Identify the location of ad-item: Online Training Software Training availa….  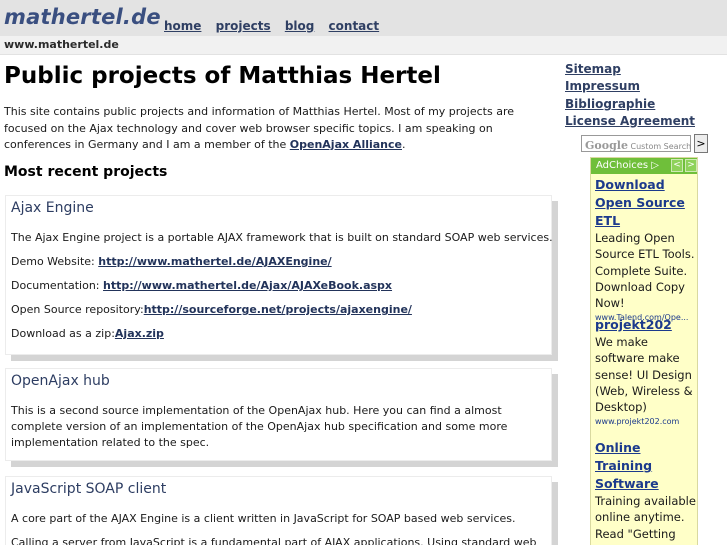
(647, 492).